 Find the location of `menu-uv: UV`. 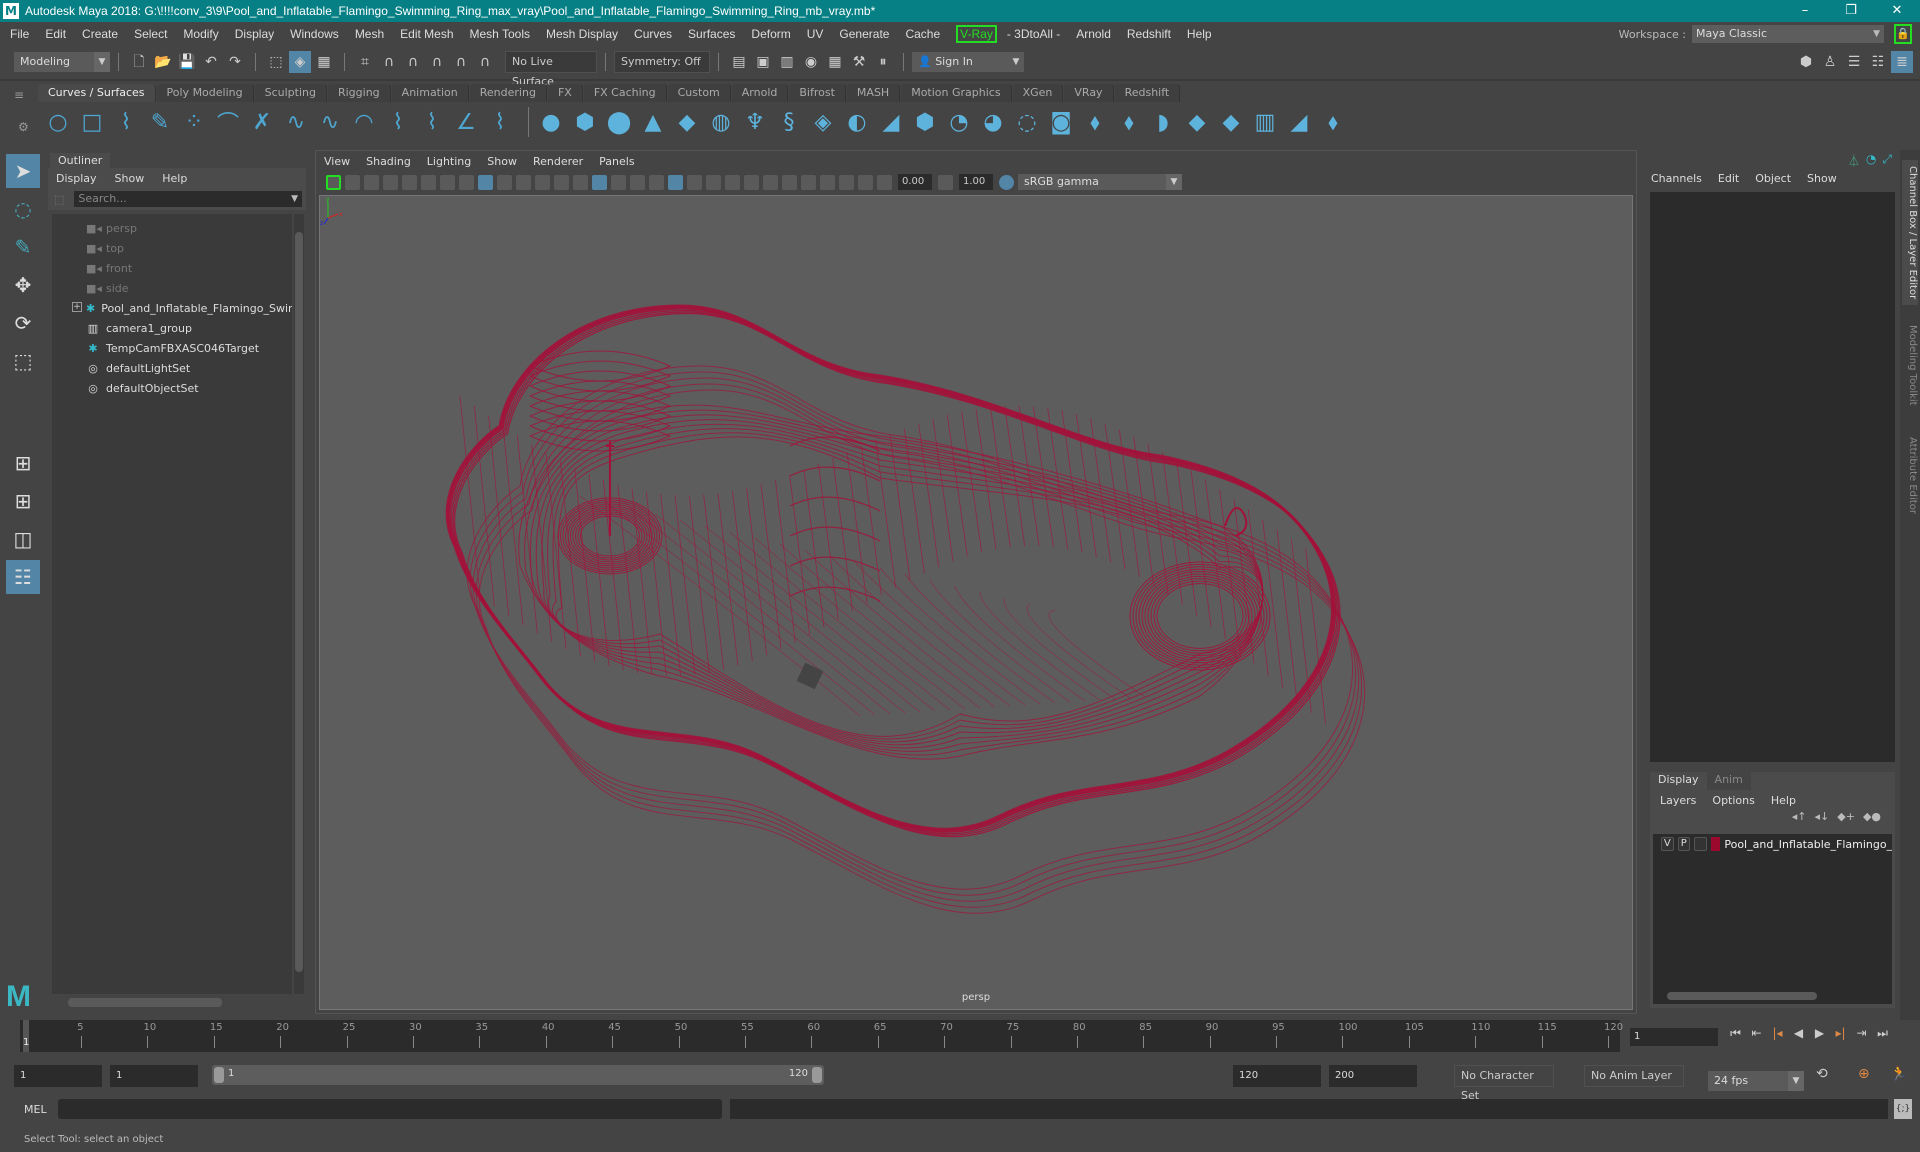

menu-uv: UV is located at coordinates (815, 34).